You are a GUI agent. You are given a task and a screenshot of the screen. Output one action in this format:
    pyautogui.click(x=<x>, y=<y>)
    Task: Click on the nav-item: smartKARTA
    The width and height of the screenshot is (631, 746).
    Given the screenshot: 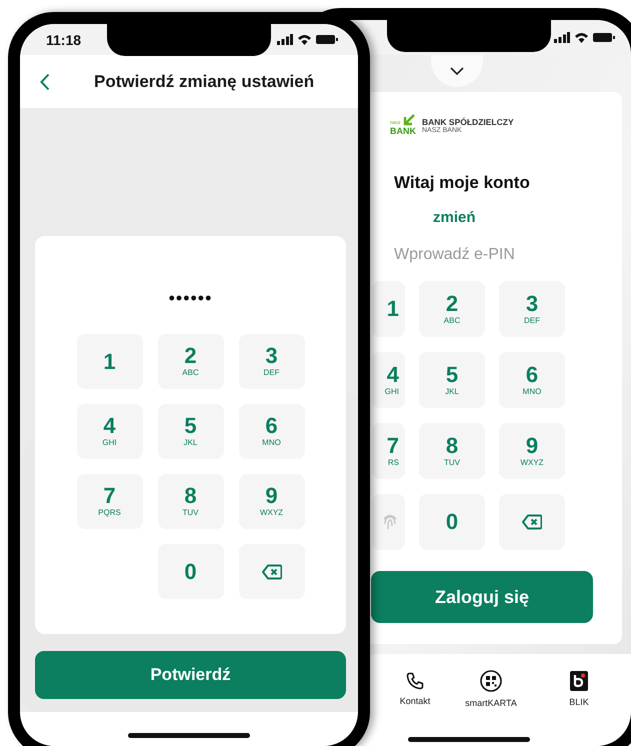 What is the action you would take?
    pyautogui.click(x=491, y=689)
    